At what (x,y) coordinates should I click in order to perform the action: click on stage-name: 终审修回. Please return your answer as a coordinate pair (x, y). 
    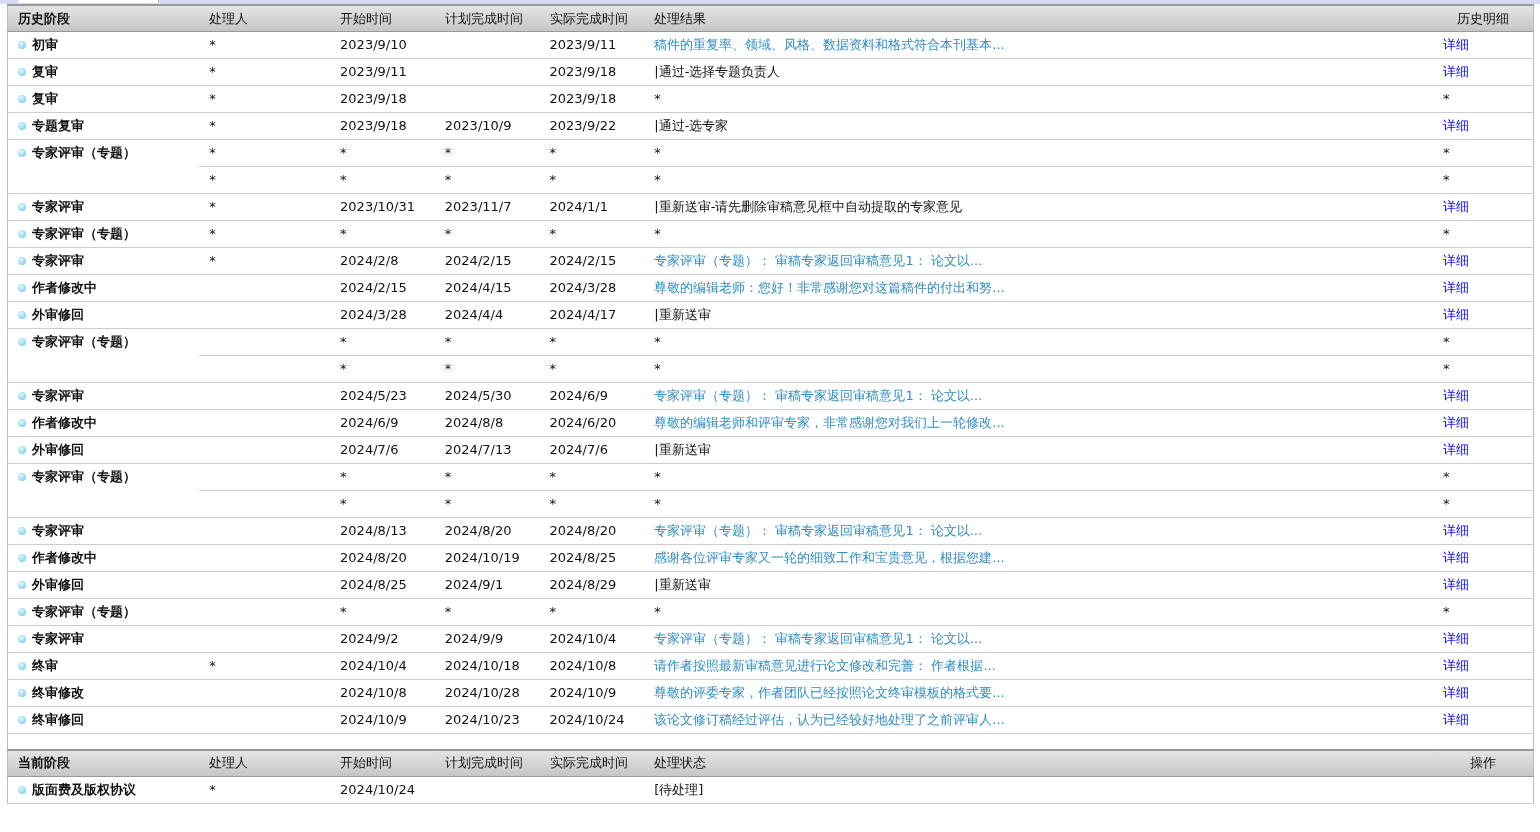
    Looking at the image, I should click on (58, 720).